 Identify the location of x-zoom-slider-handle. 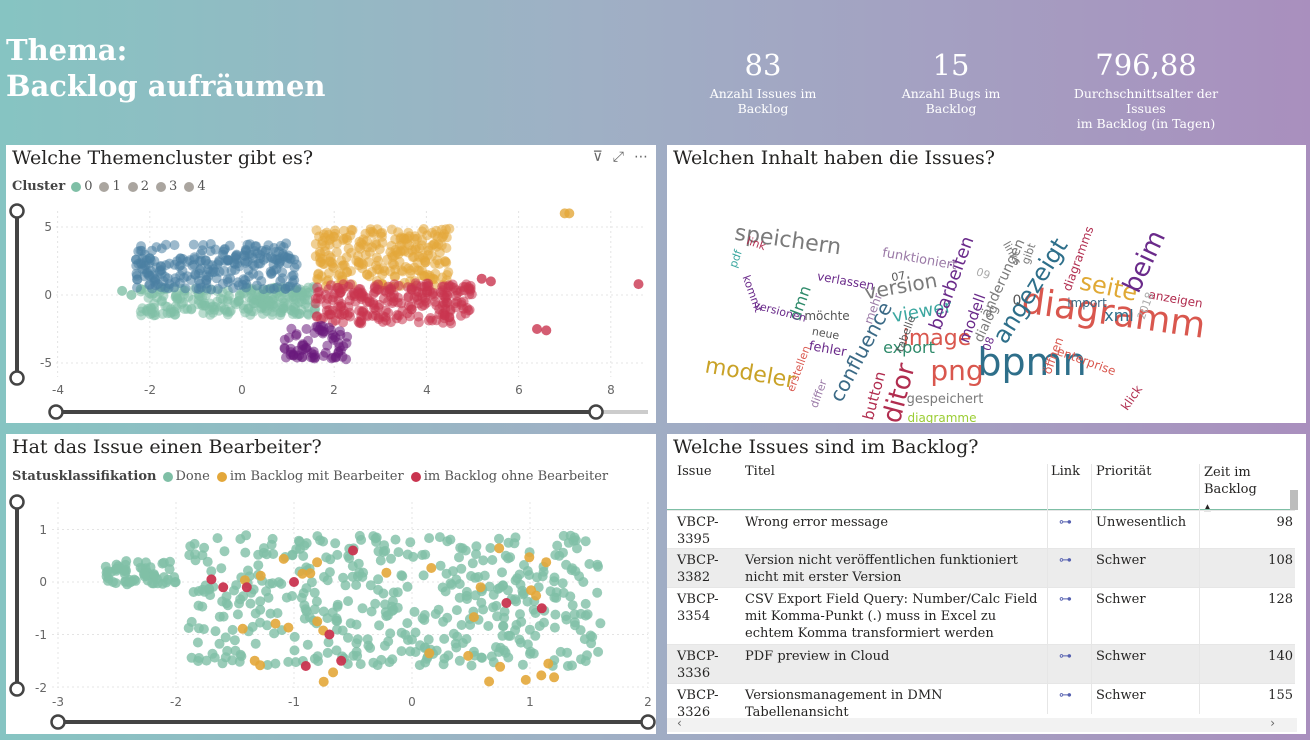
(596, 412).